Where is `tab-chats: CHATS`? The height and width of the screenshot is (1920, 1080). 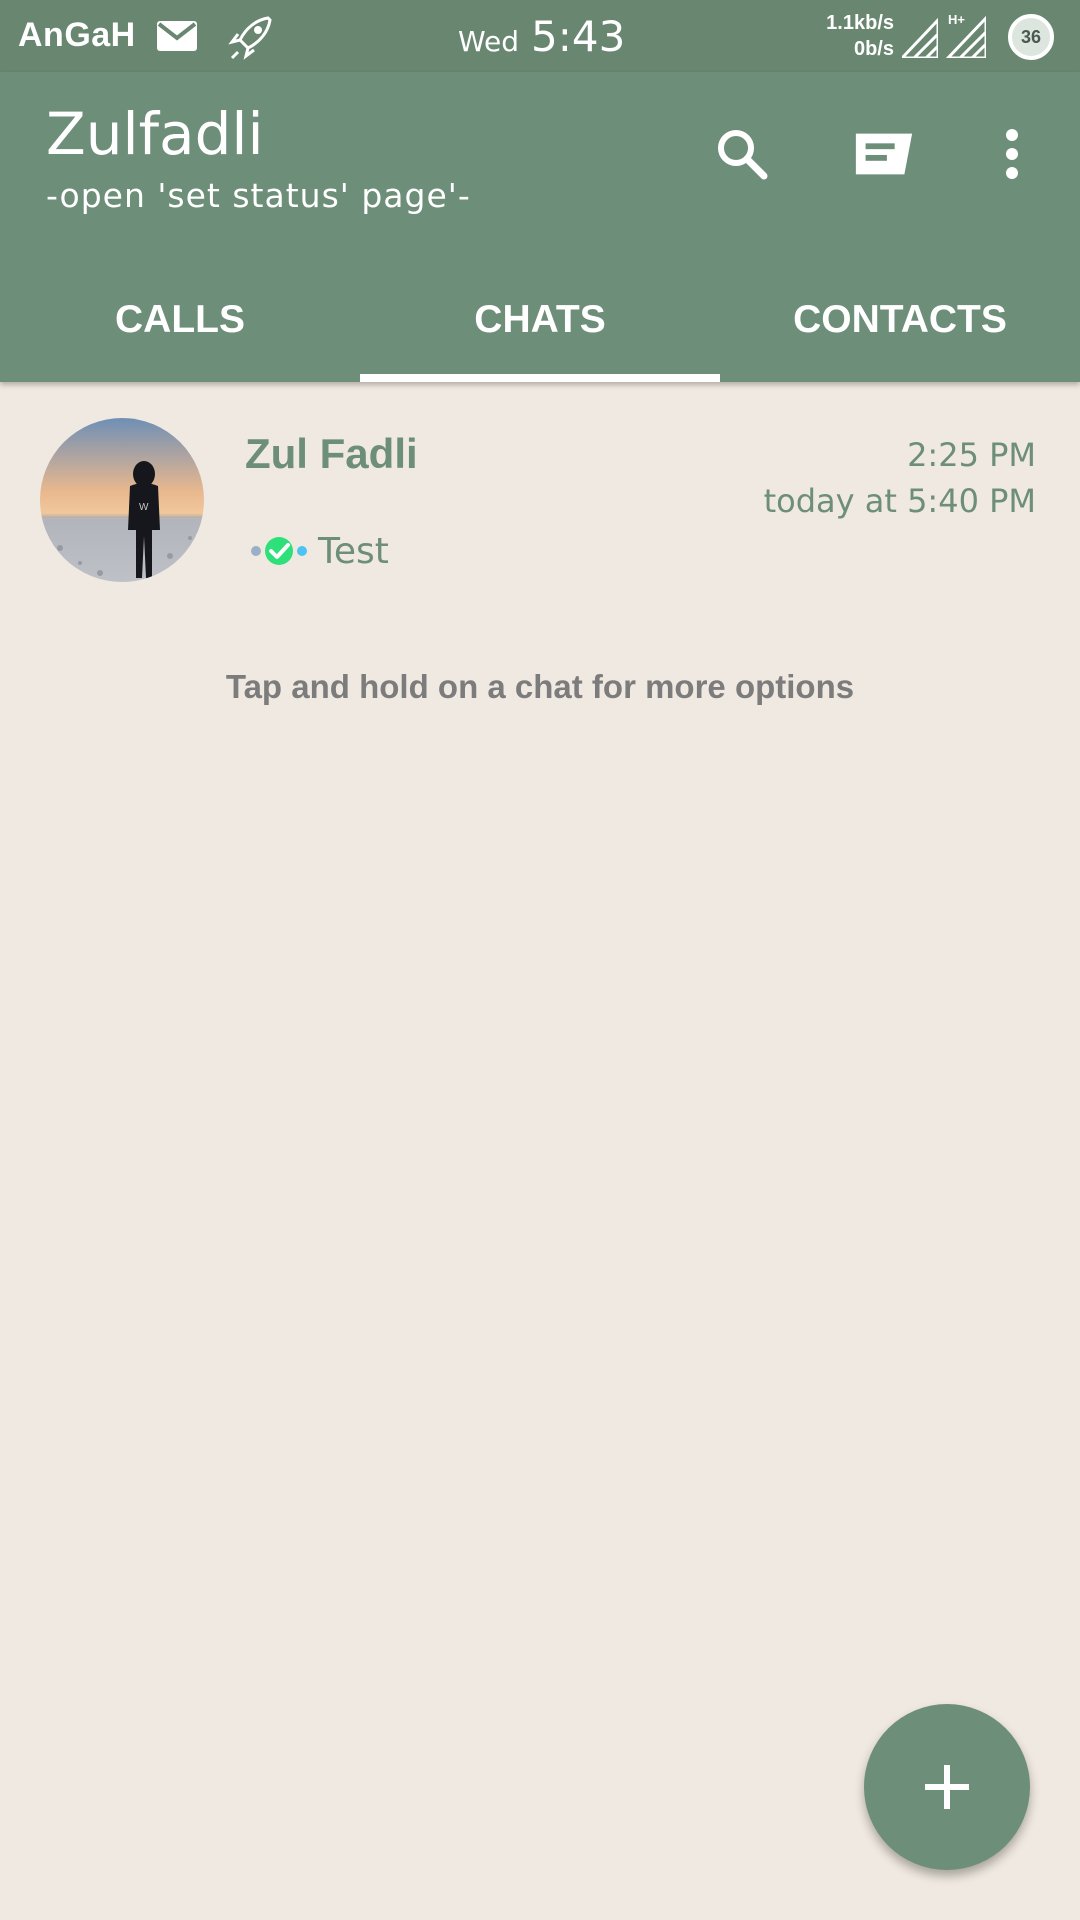 tab-chats: CHATS is located at coordinates (540, 332).